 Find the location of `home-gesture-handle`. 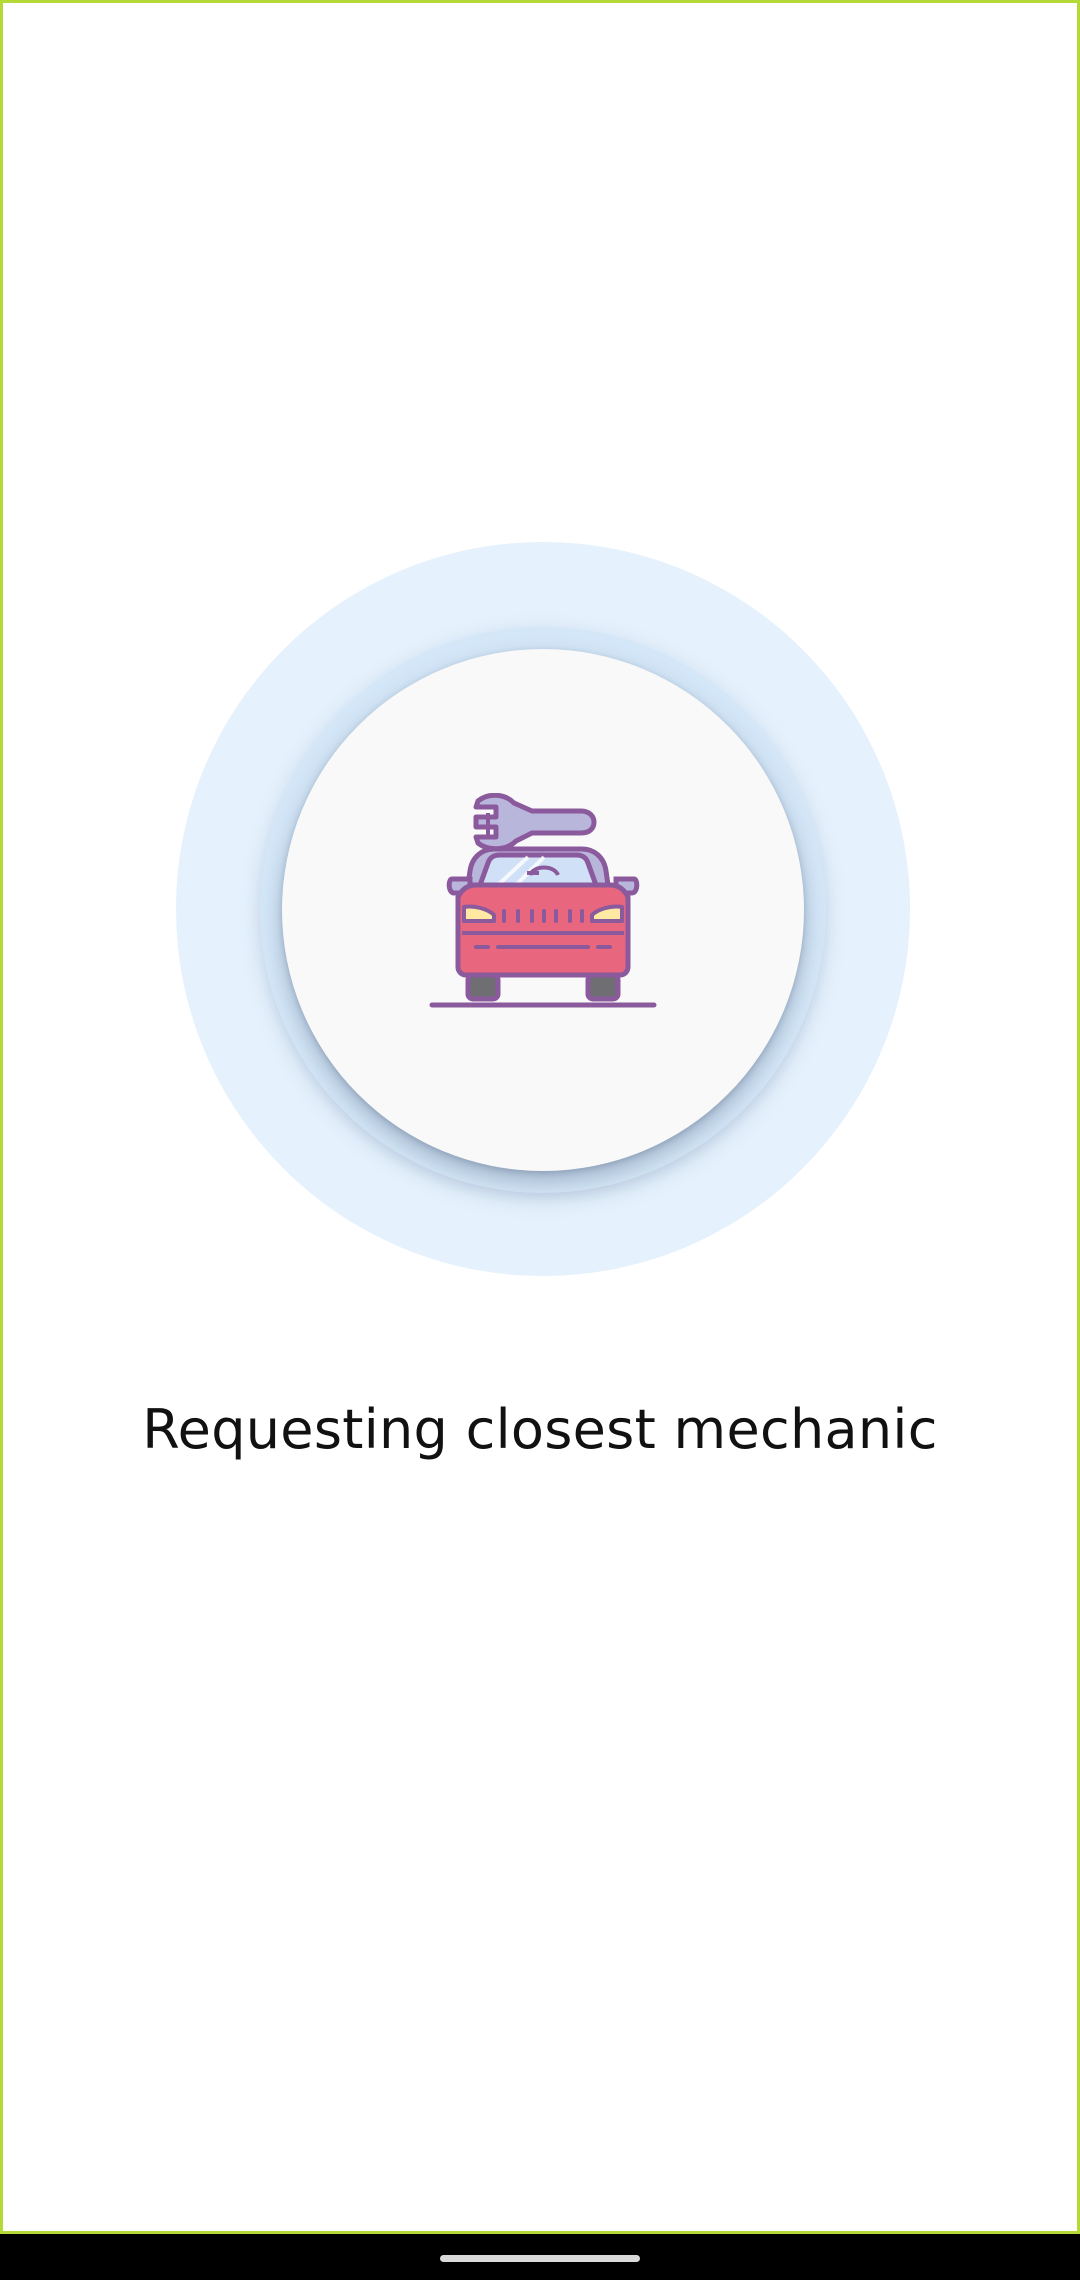

home-gesture-handle is located at coordinates (540, 2258).